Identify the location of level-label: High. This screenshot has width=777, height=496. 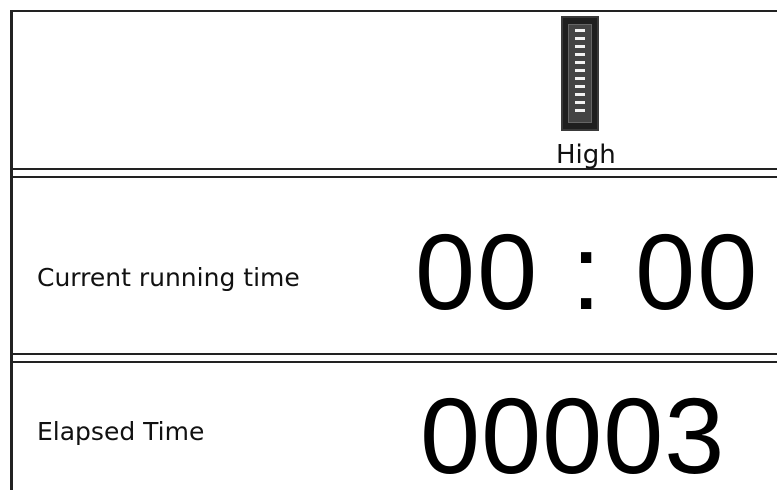
(586, 155).